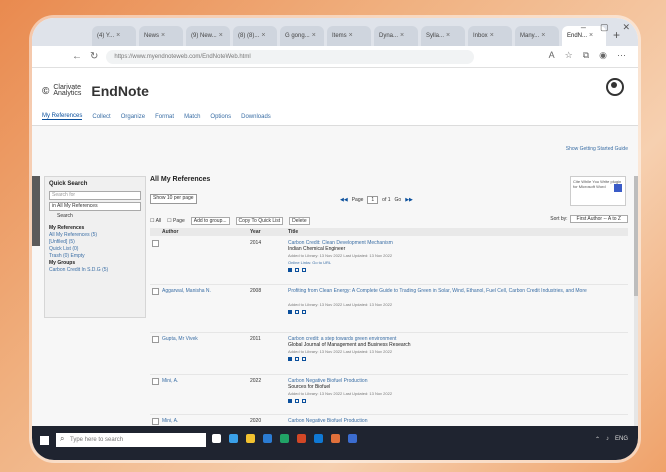 This screenshot has height=472, width=666. I want to click on maximize-icon: ▢, so click(604, 27).